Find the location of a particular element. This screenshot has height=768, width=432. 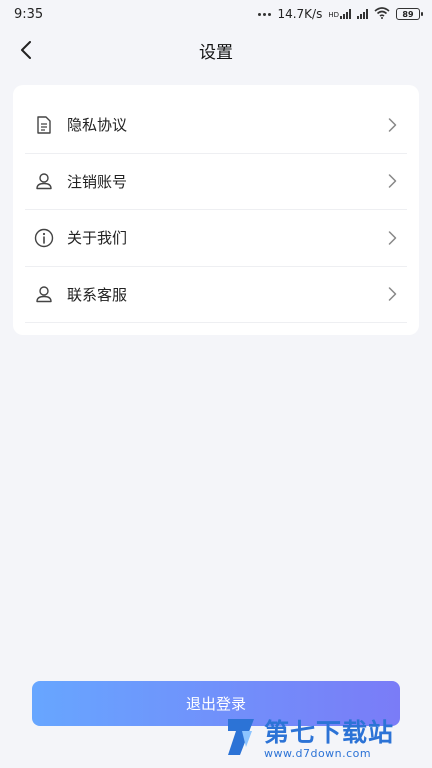

network-speed: 14.7K/s is located at coordinates (300, 14).